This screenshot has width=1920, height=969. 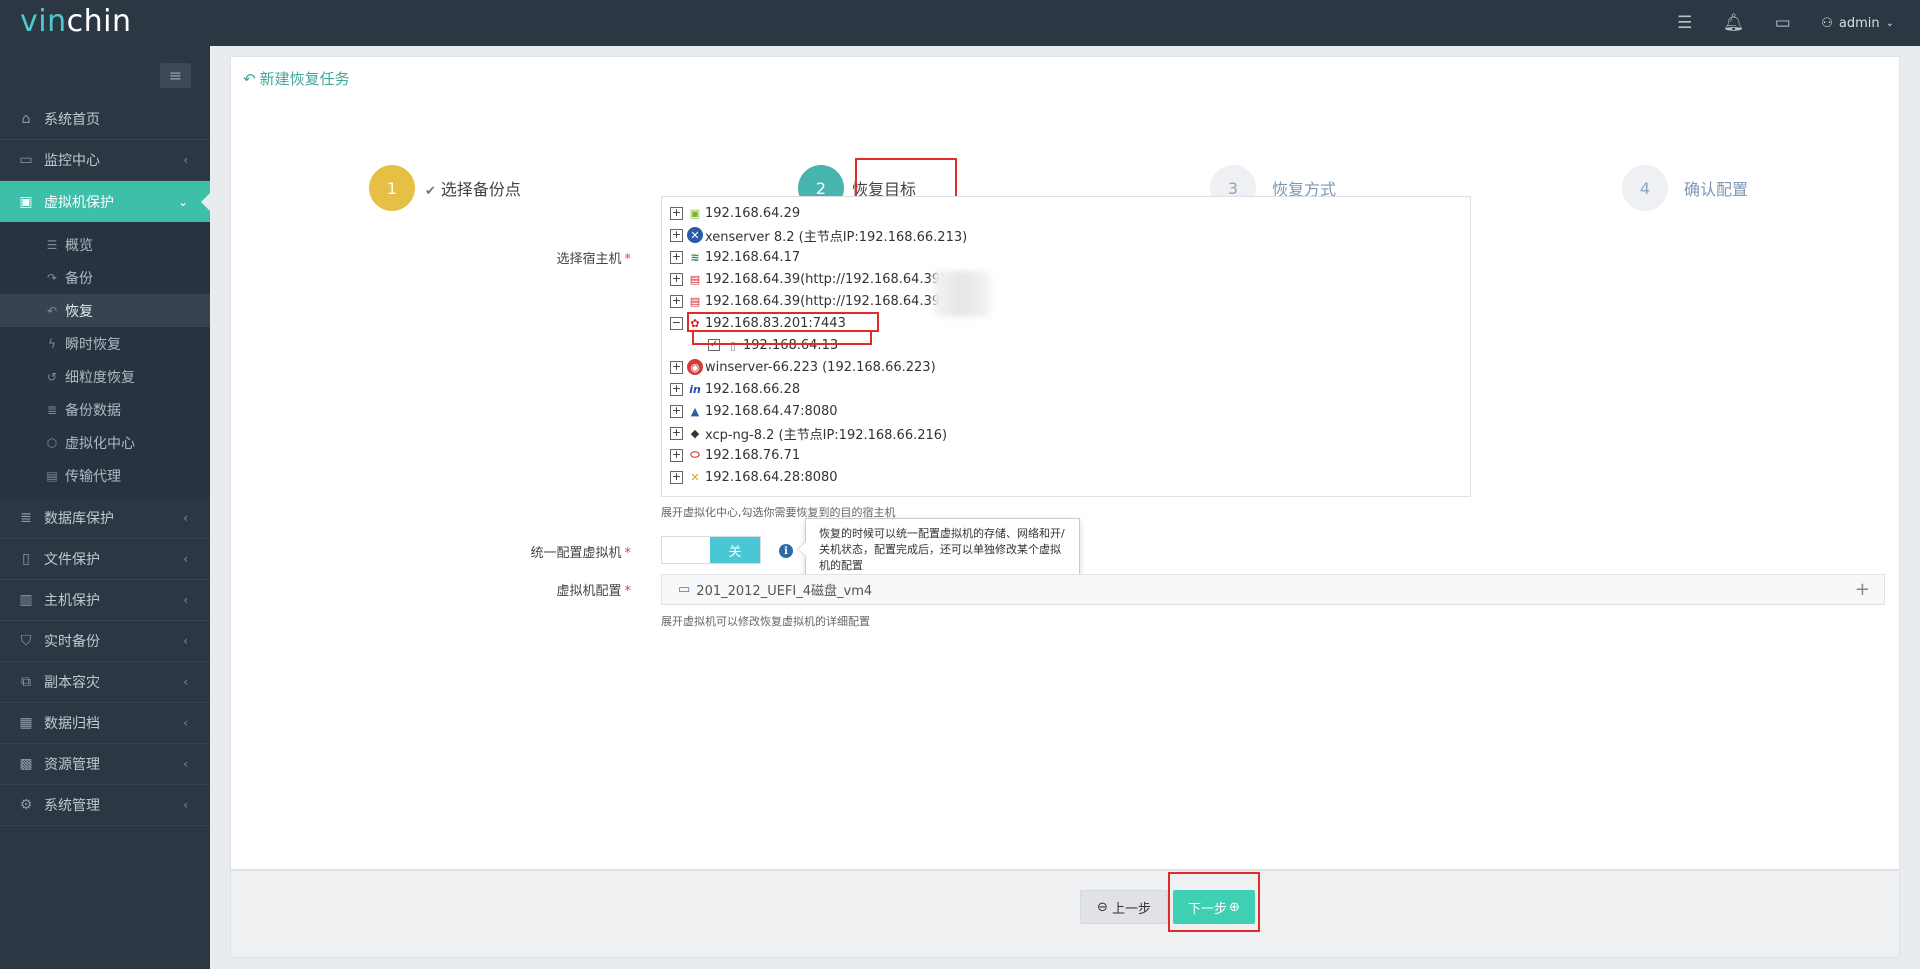 What do you see at coordinates (480, 189) in the screenshot?
I see `step-1-label: 选择备份点` at bounding box center [480, 189].